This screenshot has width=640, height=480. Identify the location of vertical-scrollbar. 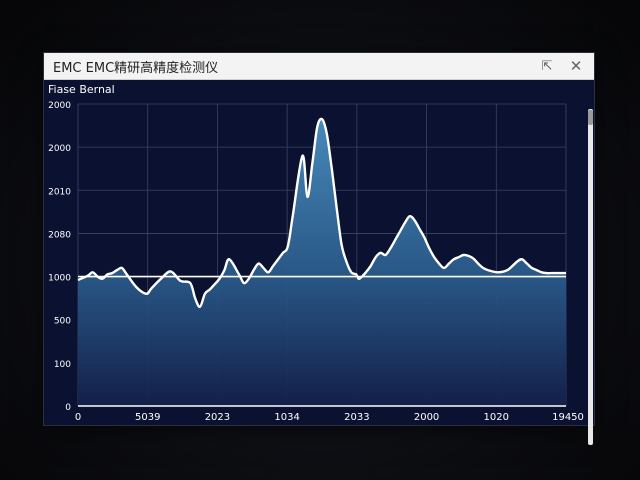
(590, 277).